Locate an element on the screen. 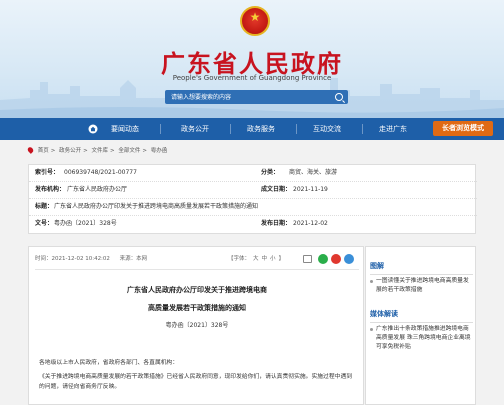 This screenshot has height=405, width=504. article-doc-number: 粤办函〔2021〕328号 is located at coordinates (197, 325).